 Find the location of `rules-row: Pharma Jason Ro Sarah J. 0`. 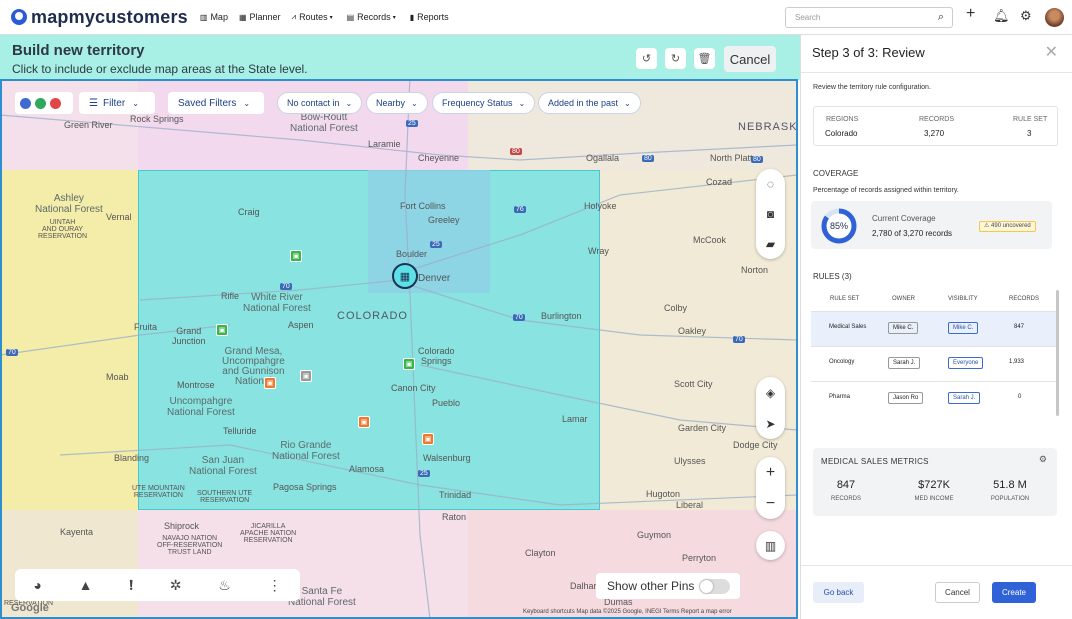

rules-row: Pharma Jason Ro Sarah J. 0 is located at coordinates (935, 398).